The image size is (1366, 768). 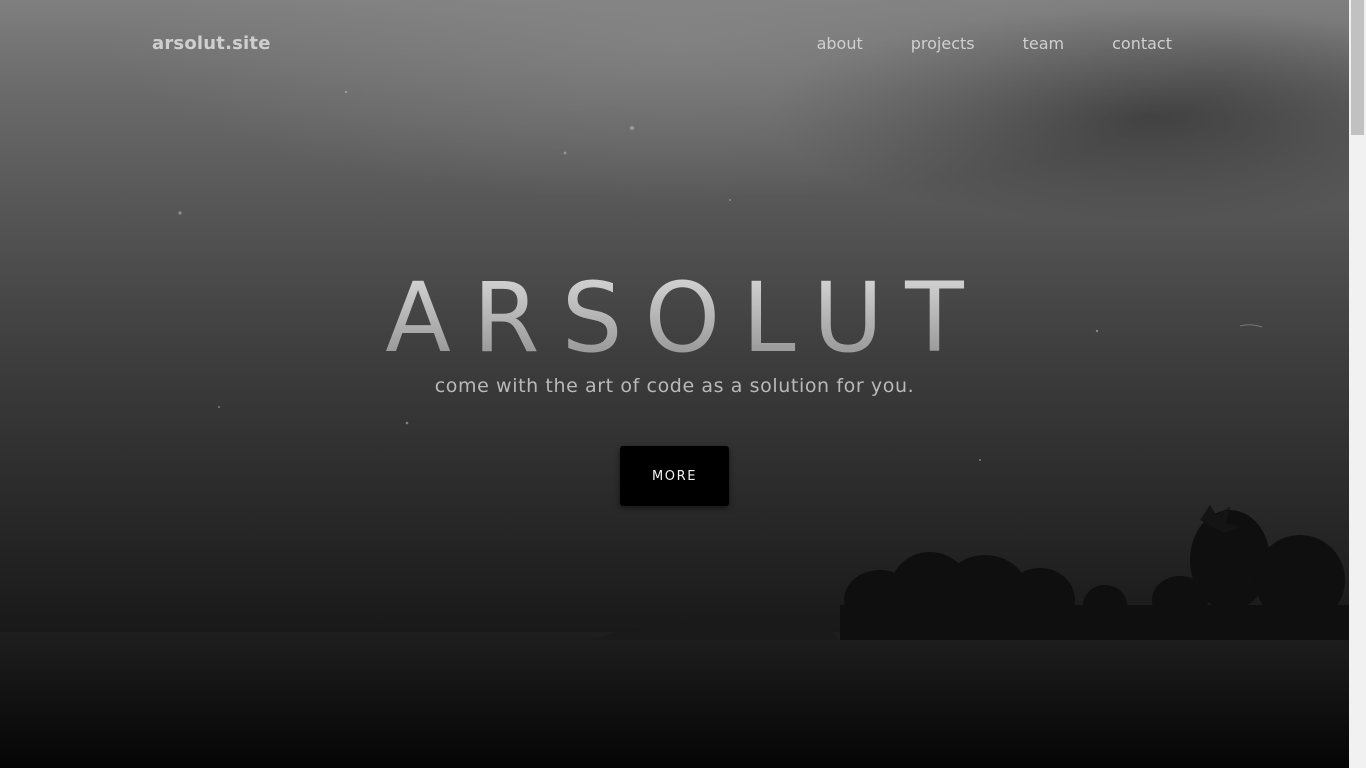 What do you see at coordinates (674, 476) in the screenshot?
I see `more-button: MORE` at bounding box center [674, 476].